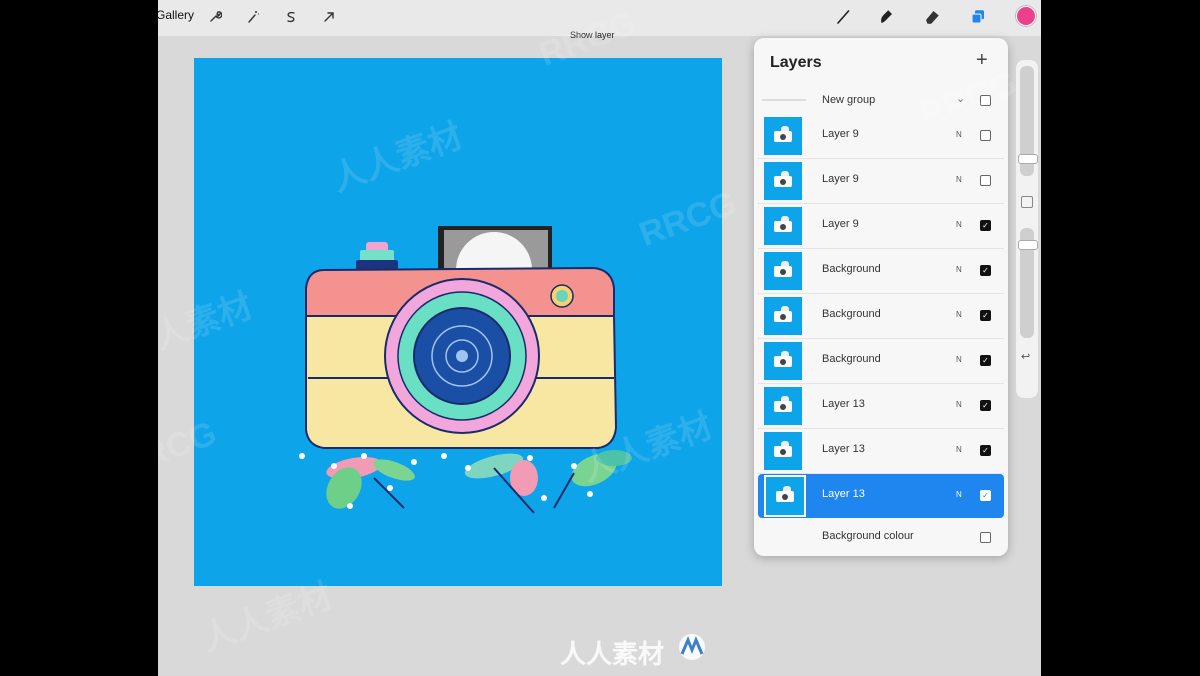 This screenshot has width=1200, height=676. Describe the element at coordinates (849, 100) in the screenshot. I see `group-name: New group` at that location.